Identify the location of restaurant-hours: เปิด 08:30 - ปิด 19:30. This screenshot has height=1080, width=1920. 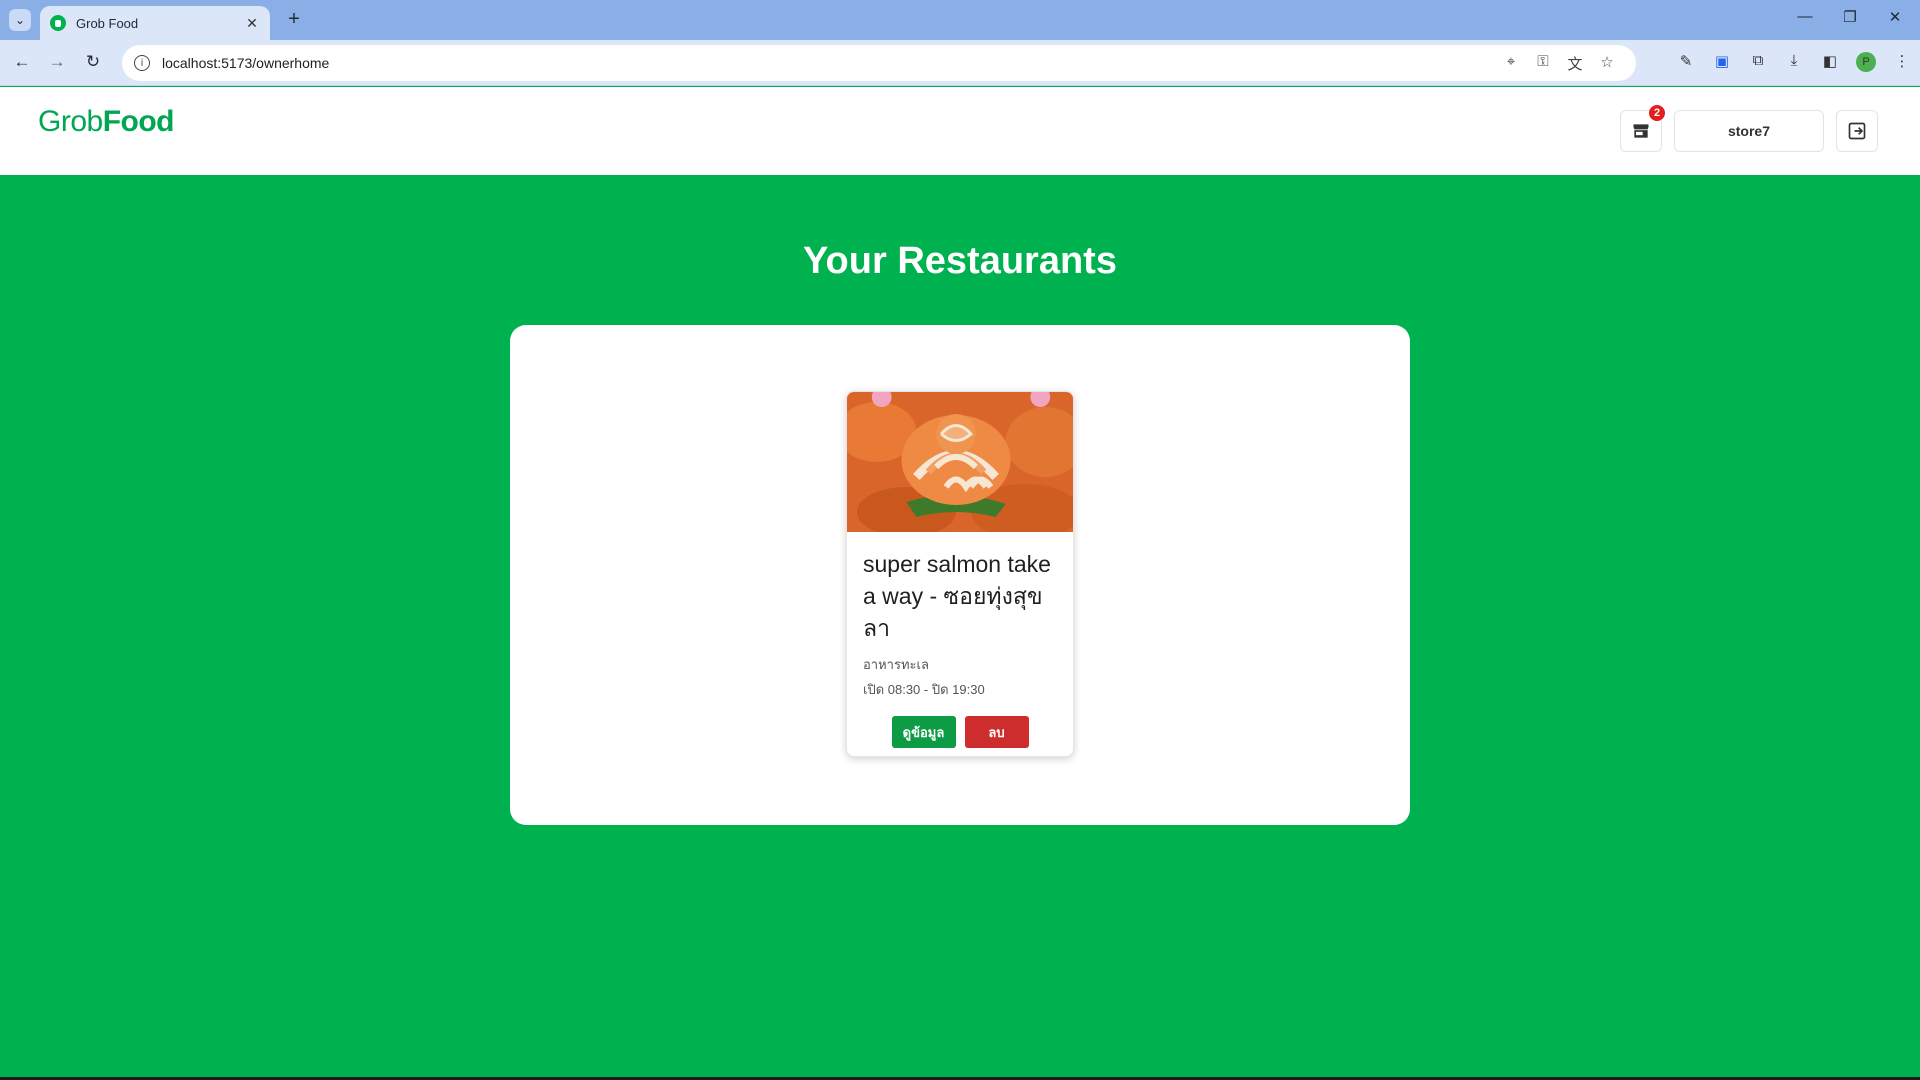
(924, 689).